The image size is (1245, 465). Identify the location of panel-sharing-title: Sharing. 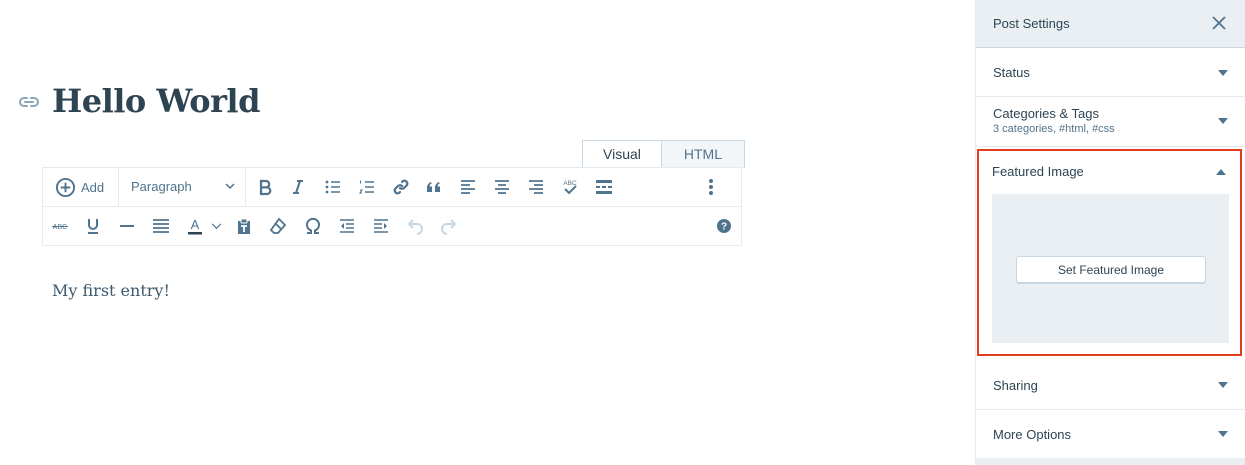
(1015, 385).